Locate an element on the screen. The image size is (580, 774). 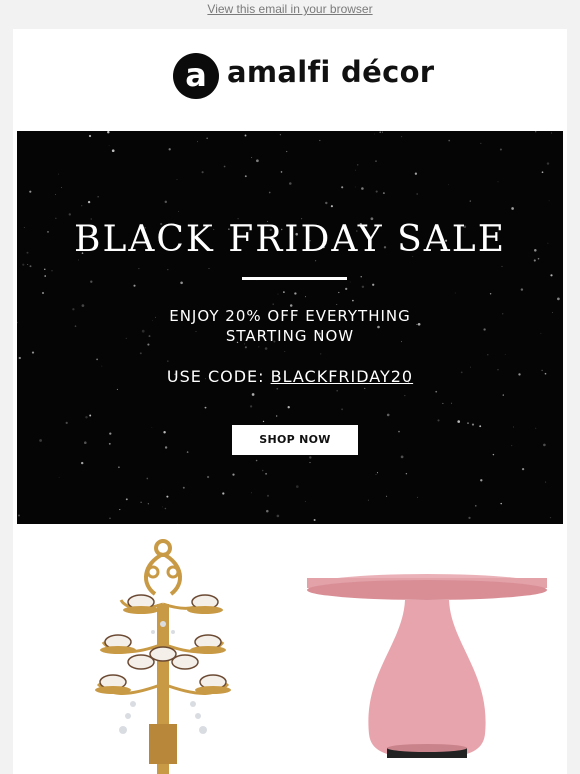
pink-cake-stand-image is located at coordinates (427, 666).